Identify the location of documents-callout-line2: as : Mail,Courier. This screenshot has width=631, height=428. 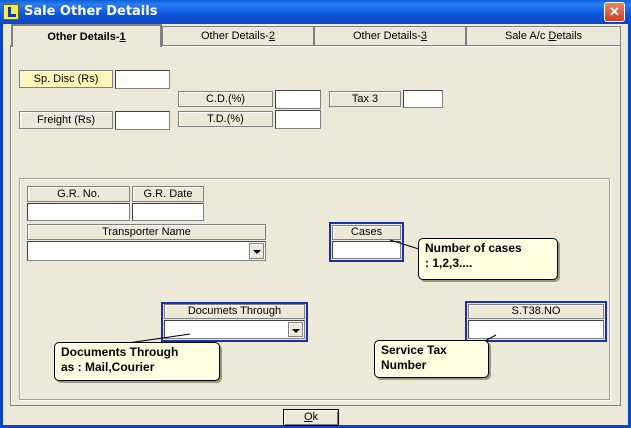
(108, 367).